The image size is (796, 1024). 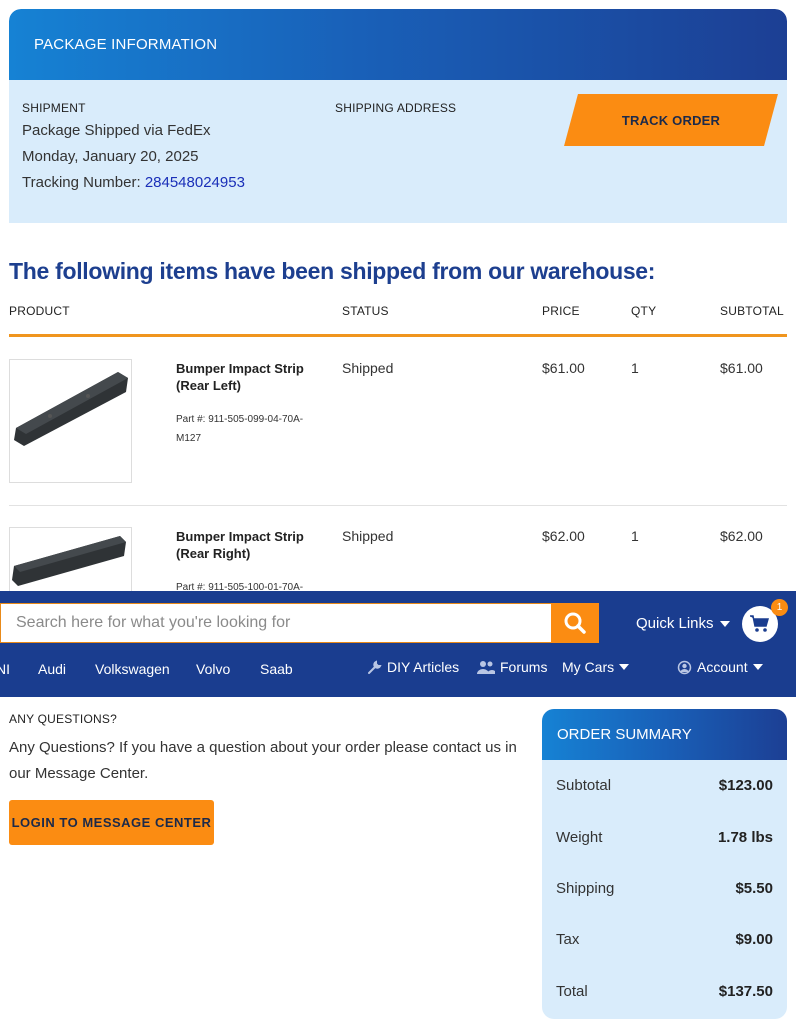 What do you see at coordinates (745, 837) in the screenshot?
I see `summary-value: 1.78 lbs` at bounding box center [745, 837].